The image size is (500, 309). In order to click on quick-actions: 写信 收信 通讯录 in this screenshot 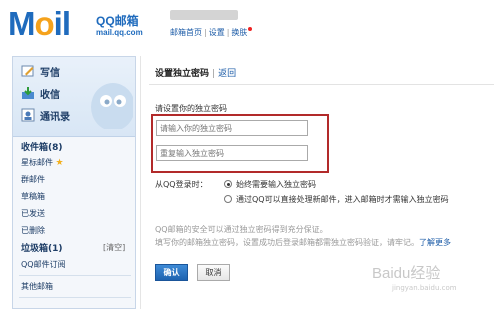, I will do `click(74, 97)`.